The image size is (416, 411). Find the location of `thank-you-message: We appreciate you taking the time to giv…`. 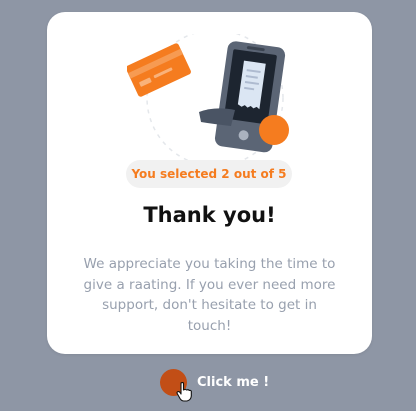

thank-you-message: We appreciate you taking the time to giv… is located at coordinates (209, 295).